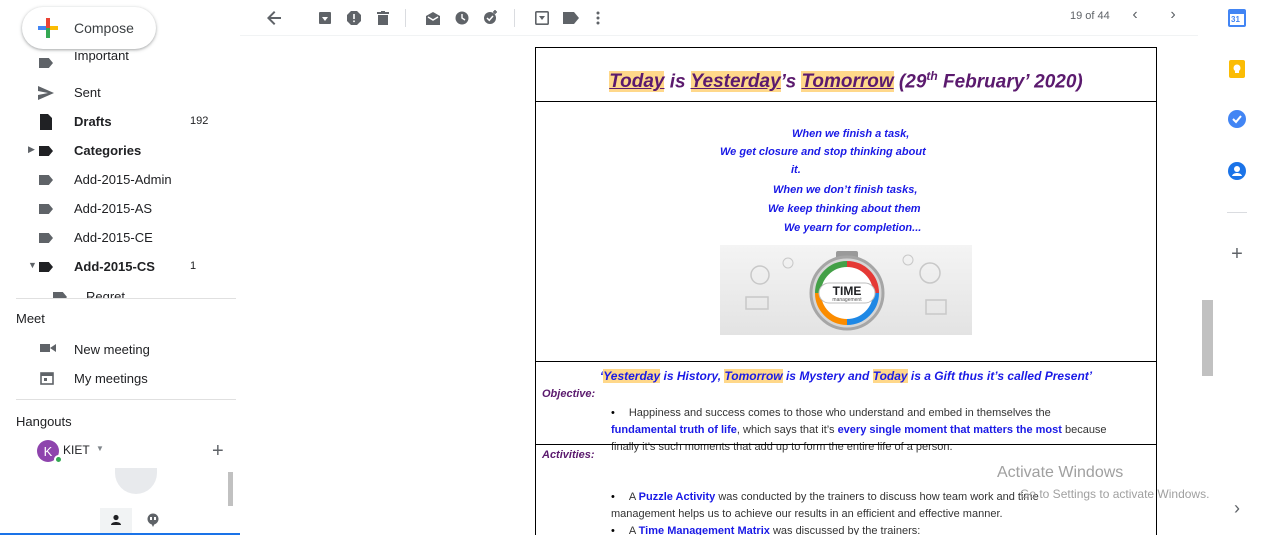 This screenshot has height=535, width=1261. What do you see at coordinates (113, 208) in the screenshot?
I see `sidebar-item-label: Add-2015-AS` at bounding box center [113, 208].